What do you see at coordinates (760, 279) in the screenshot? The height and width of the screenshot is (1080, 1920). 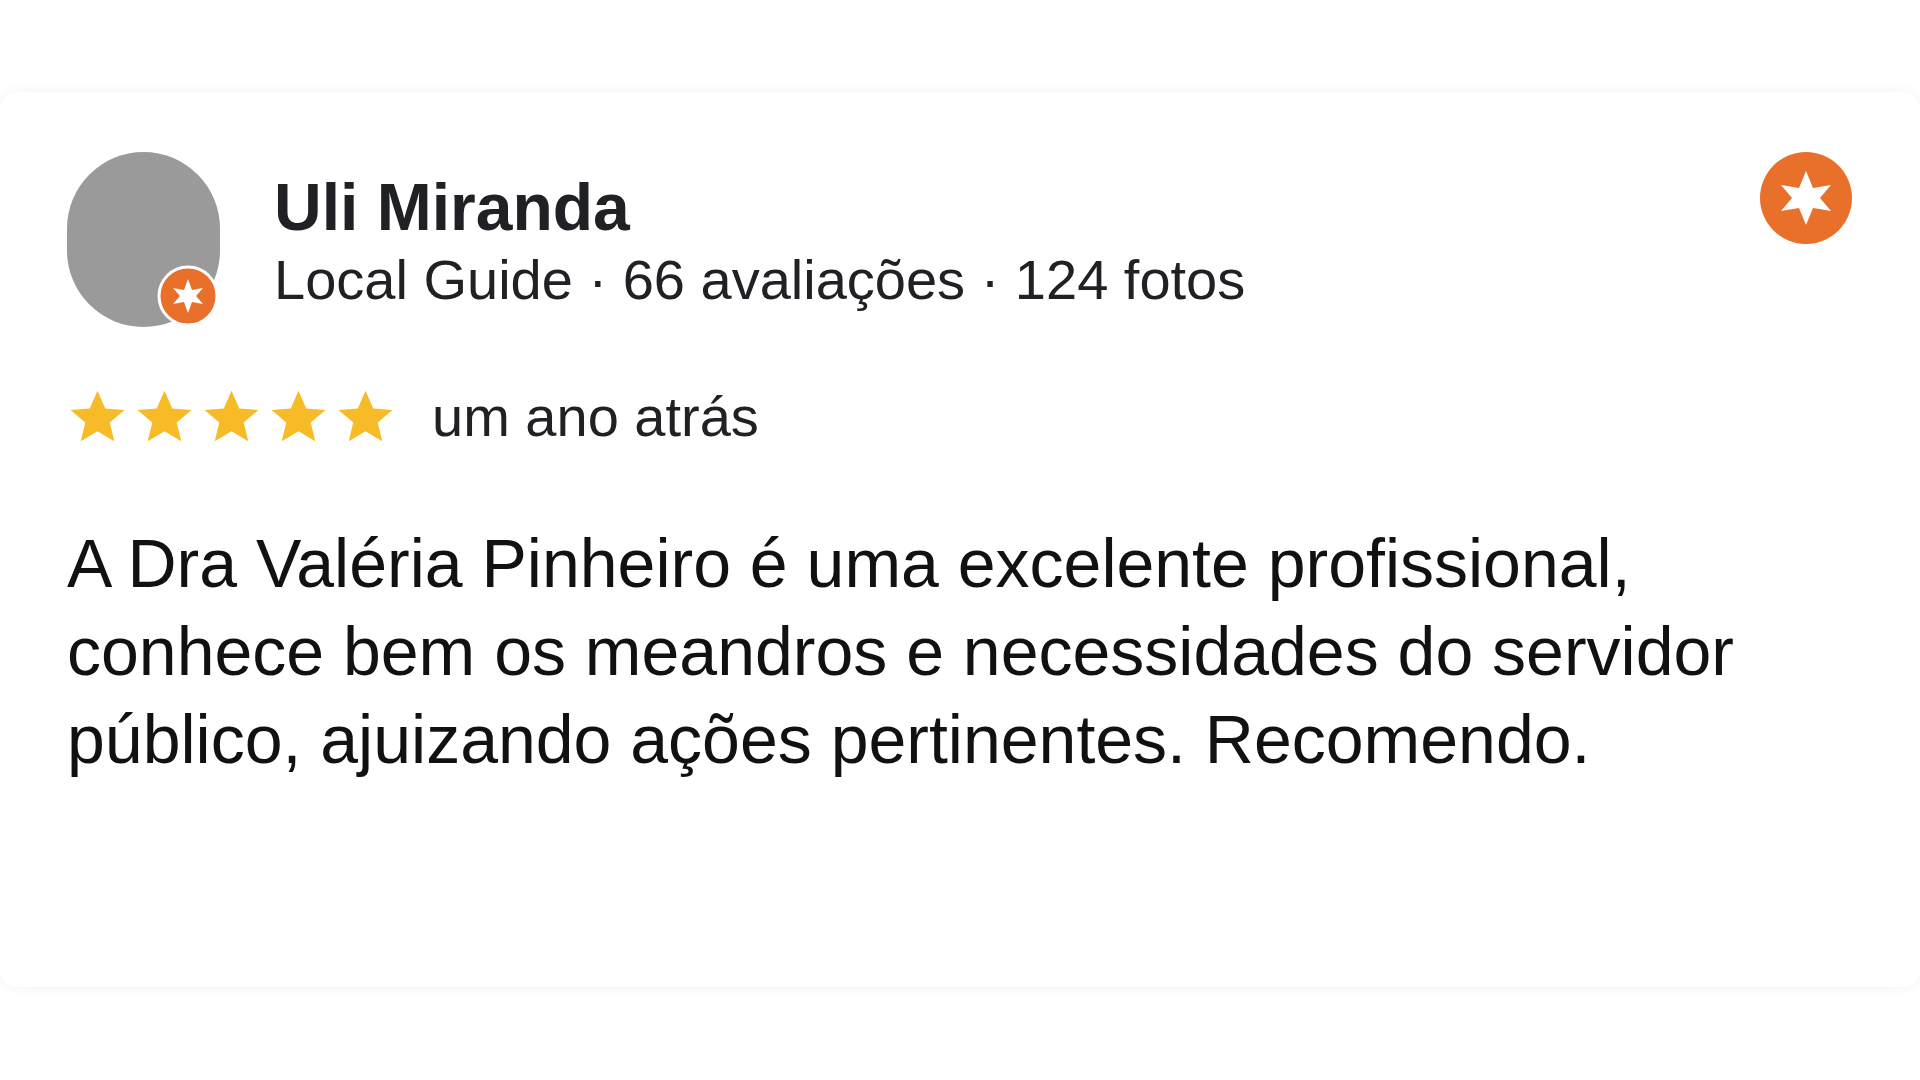 I see `reviewer-meta: Local Guide · 66 avaliações · 124 fotos` at bounding box center [760, 279].